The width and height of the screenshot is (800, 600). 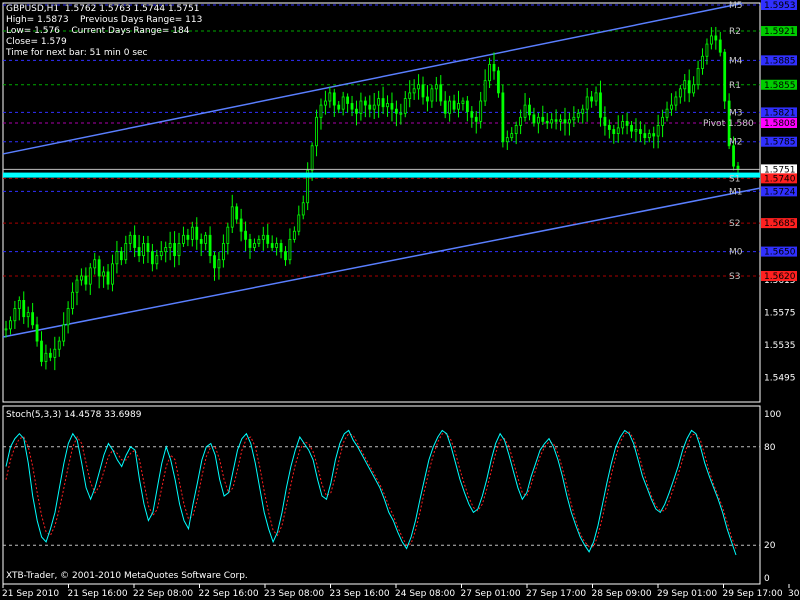 What do you see at coordinates (360, 594) in the screenshot?
I see `time-label: 23 Sep 16:00` at bounding box center [360, 594].